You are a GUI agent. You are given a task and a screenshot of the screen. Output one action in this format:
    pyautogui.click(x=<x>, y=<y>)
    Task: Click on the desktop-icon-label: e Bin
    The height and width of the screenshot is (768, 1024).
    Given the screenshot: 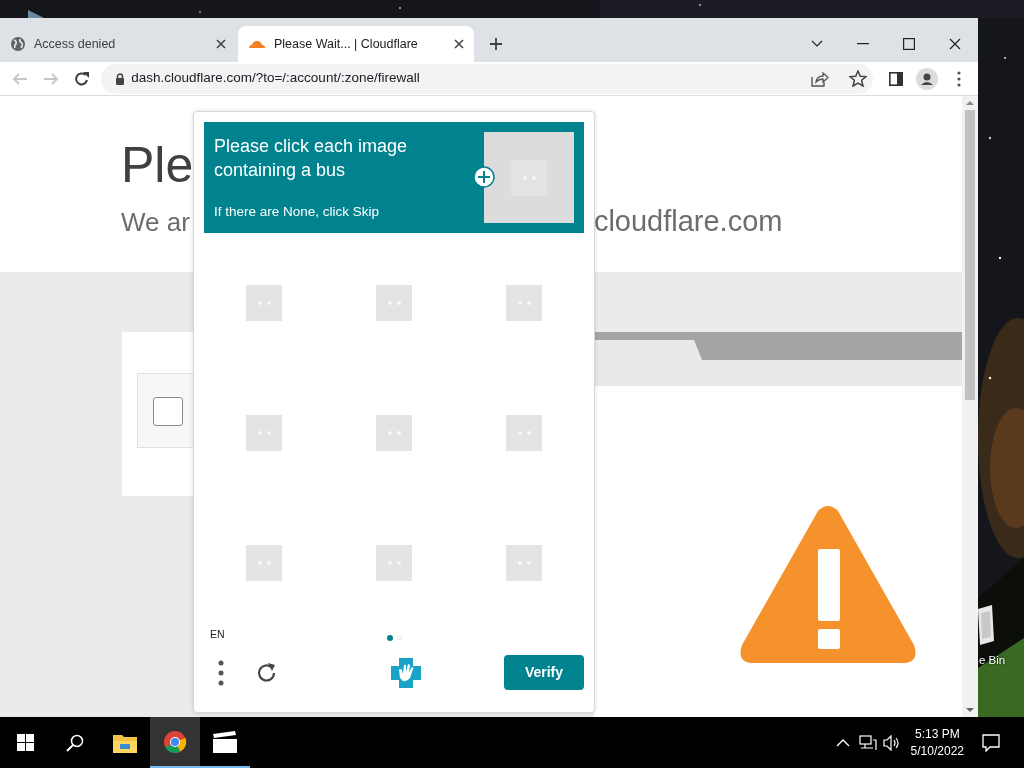 What is the action you would take?
    pyautogui.click(x=992, y=661)
    